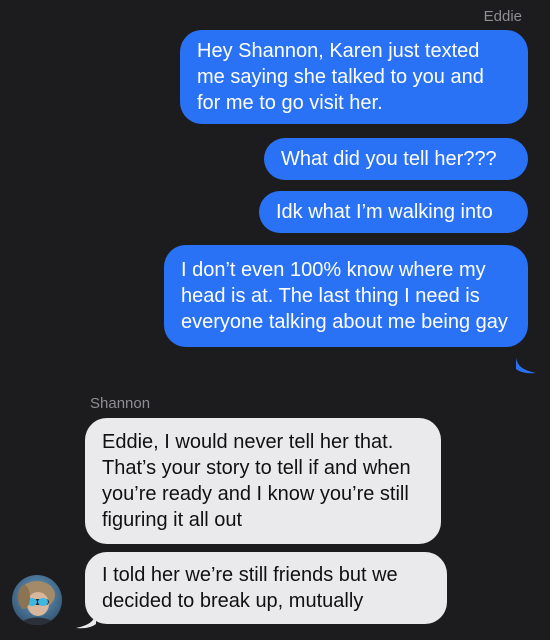  What do you see at coordinates (526, 366) in the screenshot?
I see `outgoing-bubble-tail` at bounding box center [526, 366].